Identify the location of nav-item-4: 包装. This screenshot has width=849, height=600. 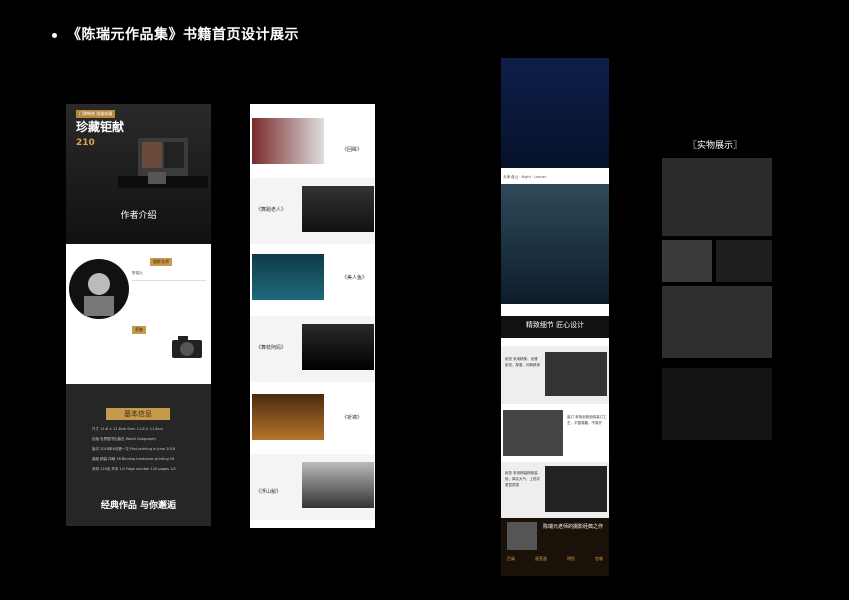
(599, 559).